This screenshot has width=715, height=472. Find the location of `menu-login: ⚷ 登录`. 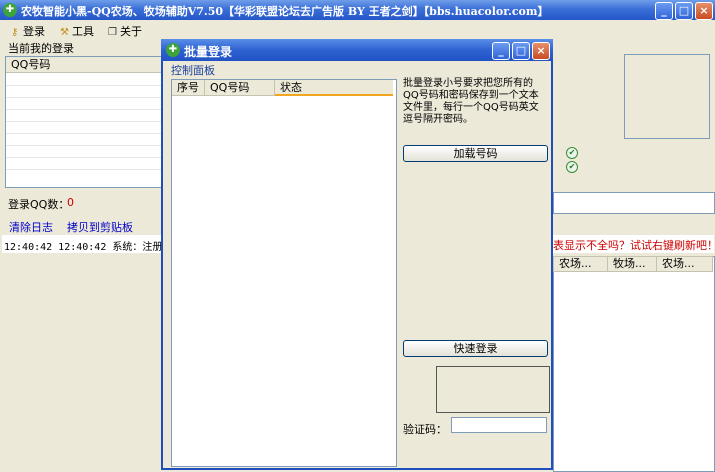

menu-login: ⚷ 登录 is located at coordinates (28, 31).